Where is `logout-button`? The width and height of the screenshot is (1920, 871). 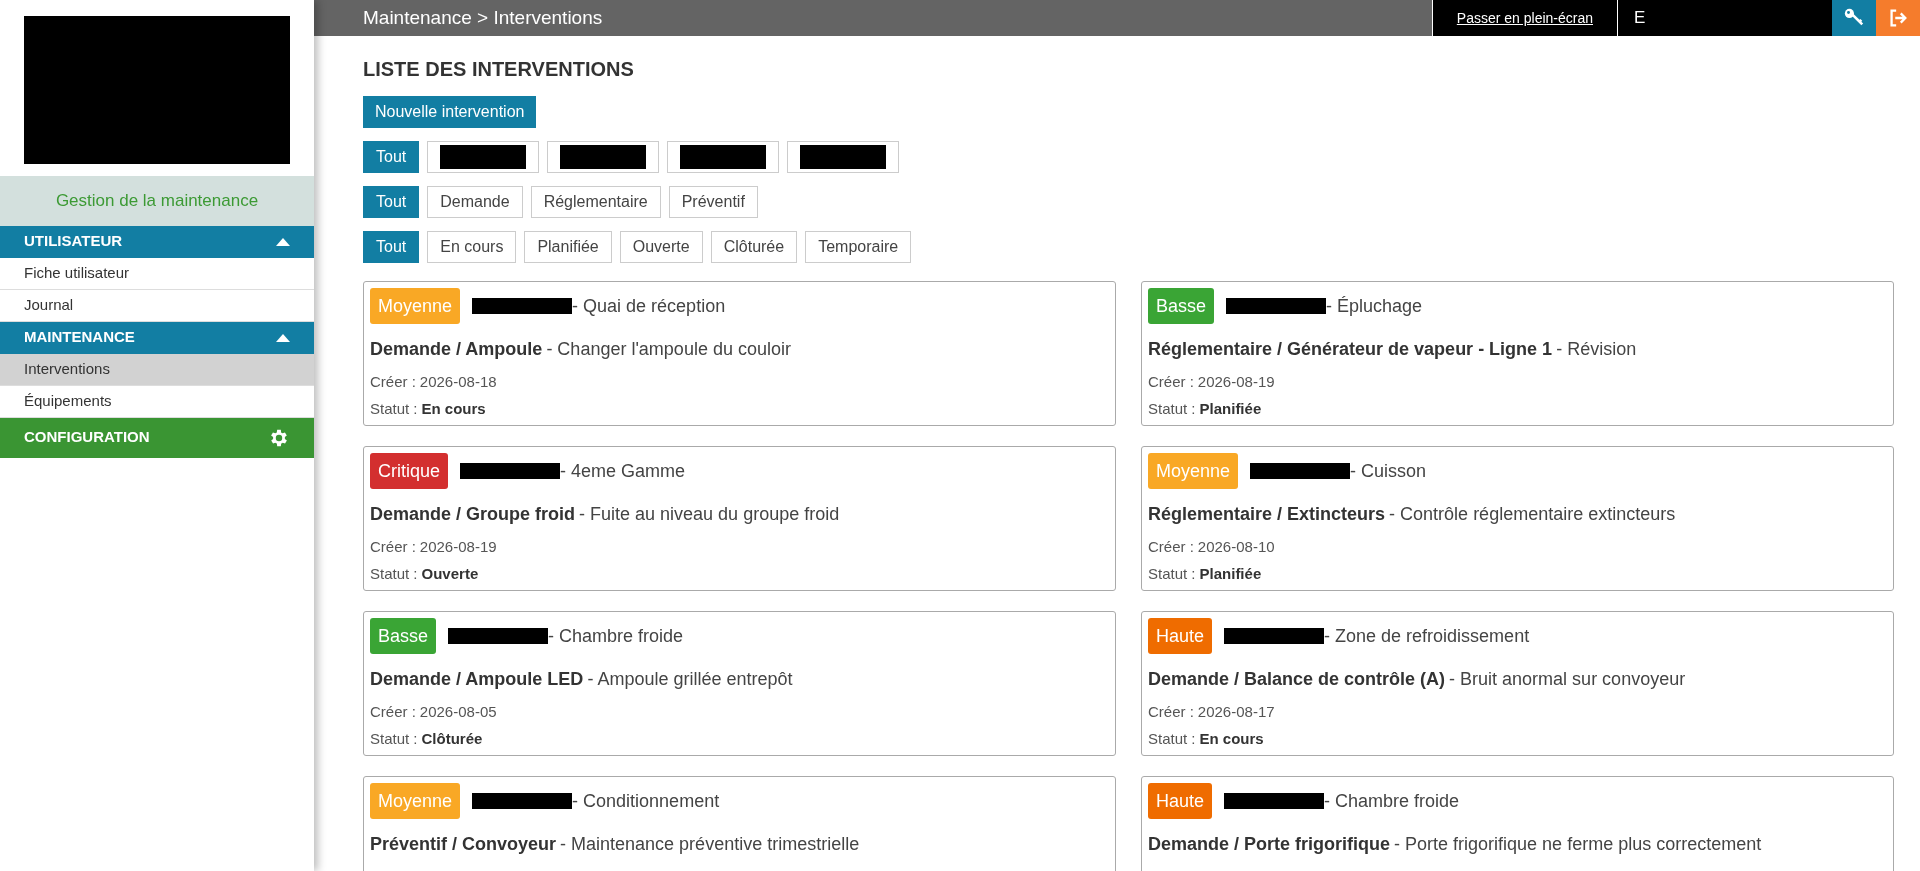
logout-button is located at coordinates (1898, 18).